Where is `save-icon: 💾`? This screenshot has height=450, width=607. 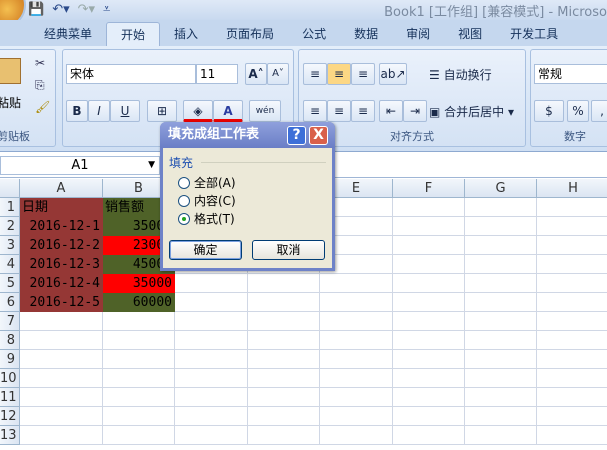
save-icon: 💾 is located at coordinates (36, 9).